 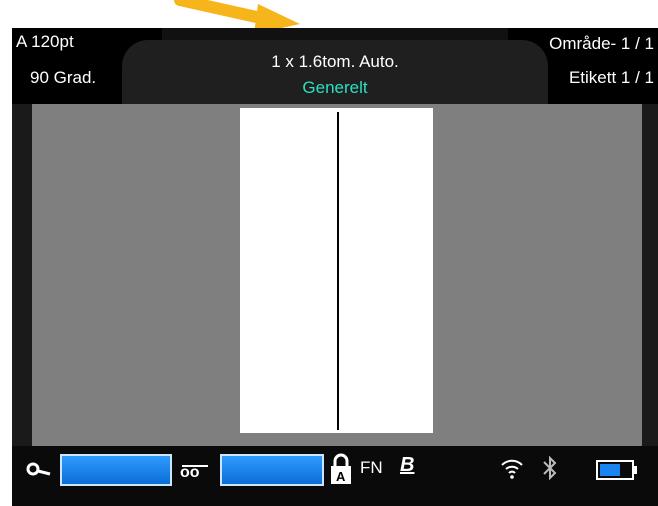 I want to click on bluetooth-icon, so click(x=550, y=468).